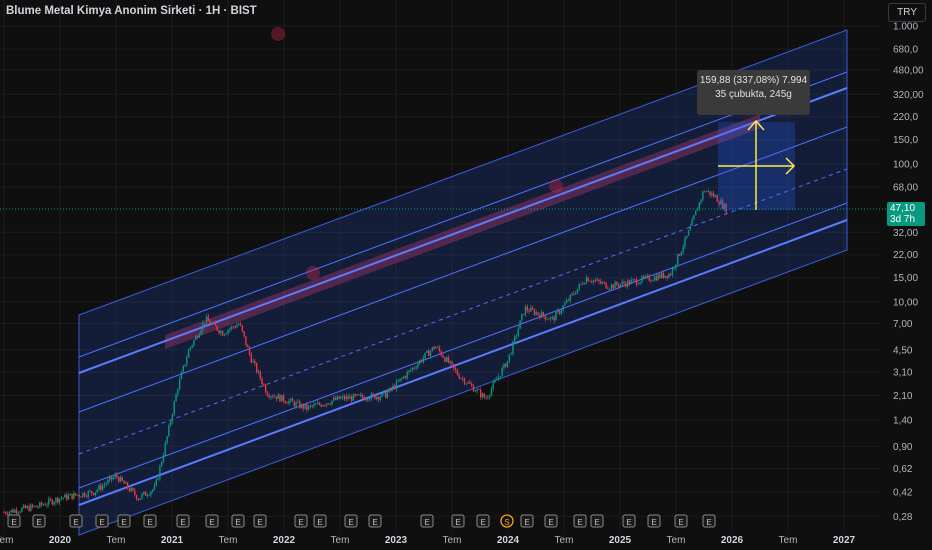 The width and height of the screenshot is (932, 550). Describe the element at coordinates (507, 521) in the screenshot. I see `split-marker: S` at that location.